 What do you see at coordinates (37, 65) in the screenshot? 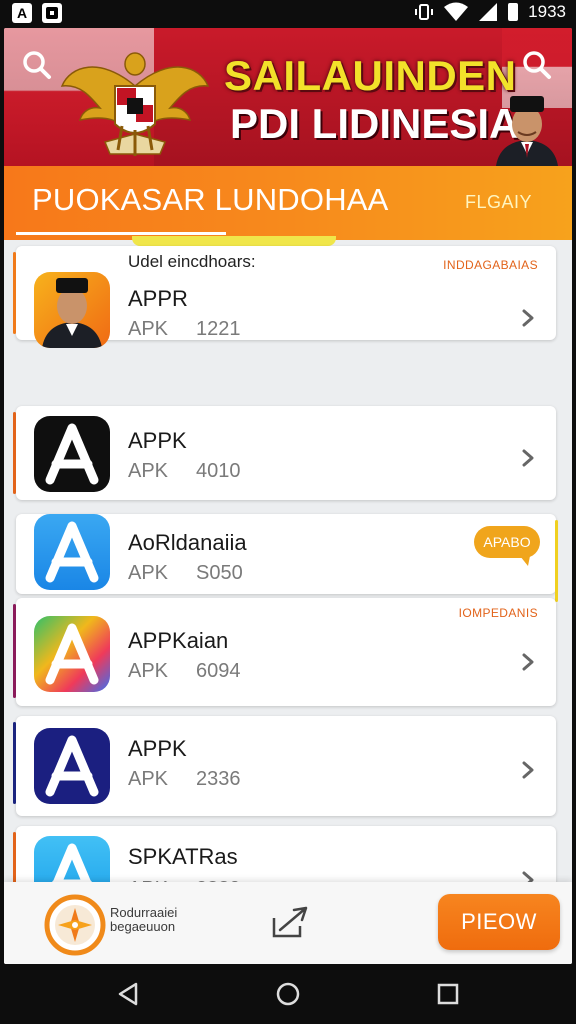
I see `search-icon` at bounding box center [37, 65].